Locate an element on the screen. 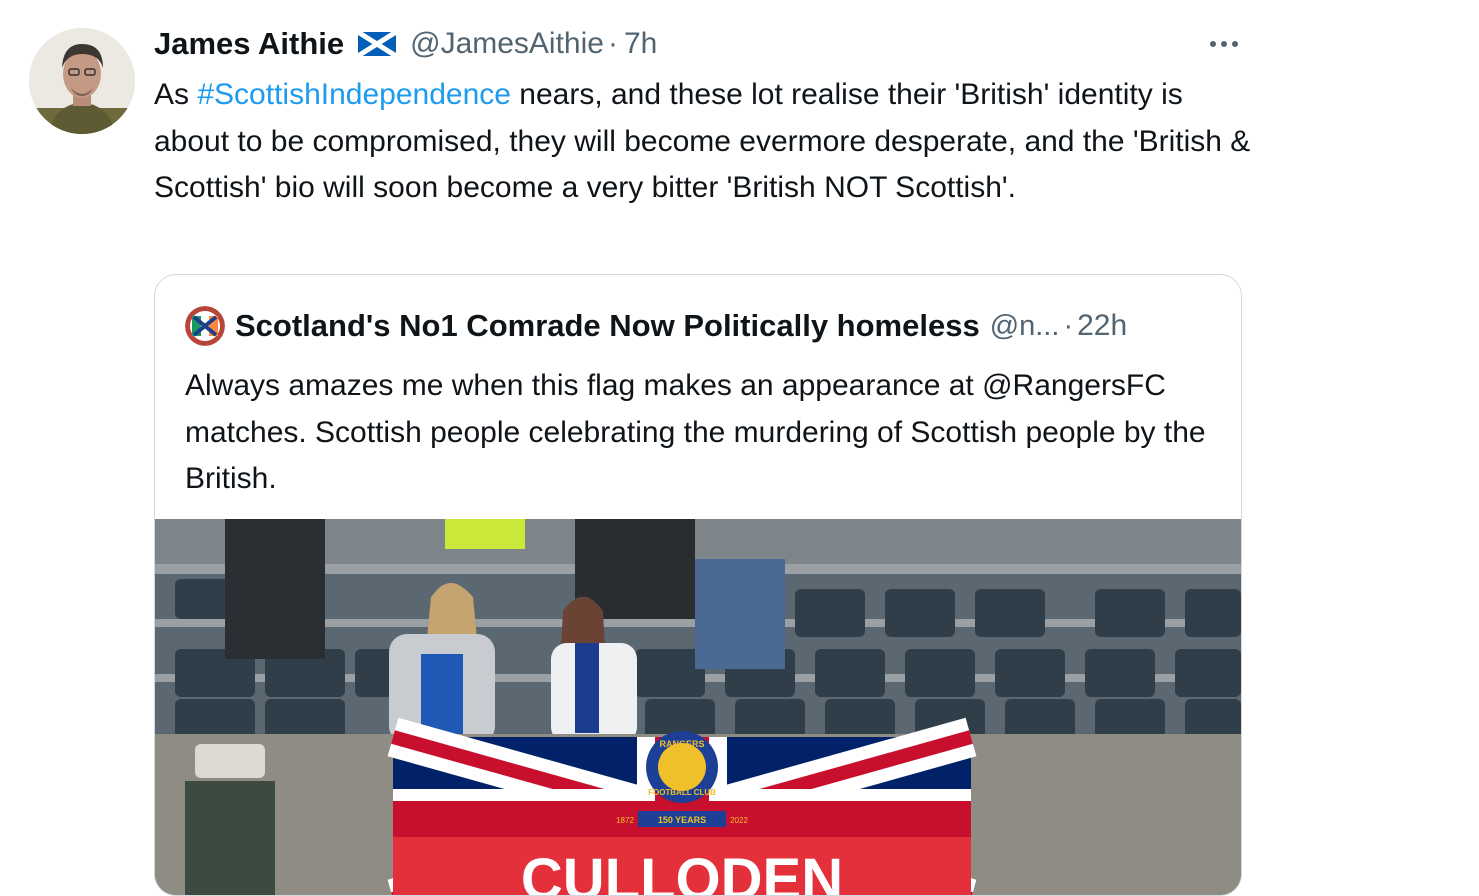 Image resolution: width=1479 pixels, height=896 pixels. tweet-header: James Aithie @JamesAithie · 7h is located at coordinates (405, 44).